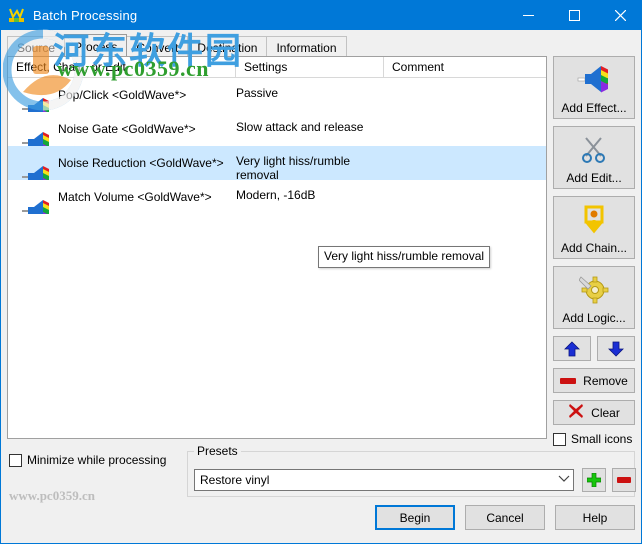  I want to click on begin-label: Begin, so click(415, 517).